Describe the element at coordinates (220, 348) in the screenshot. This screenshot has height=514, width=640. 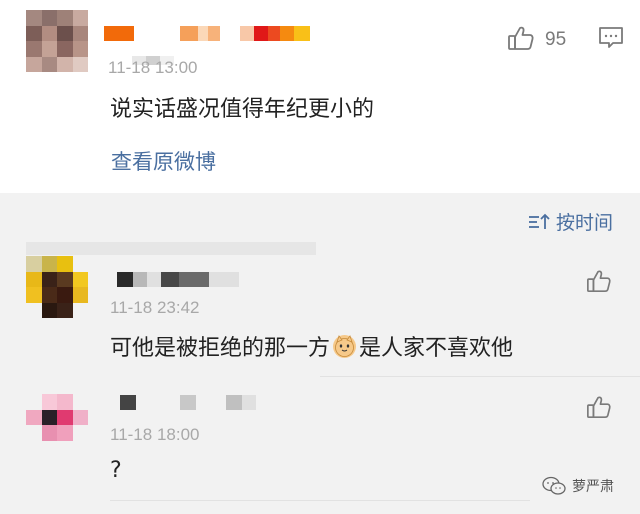
I see `reply-text-before: 可他是被拒绝的那一方` at that location.